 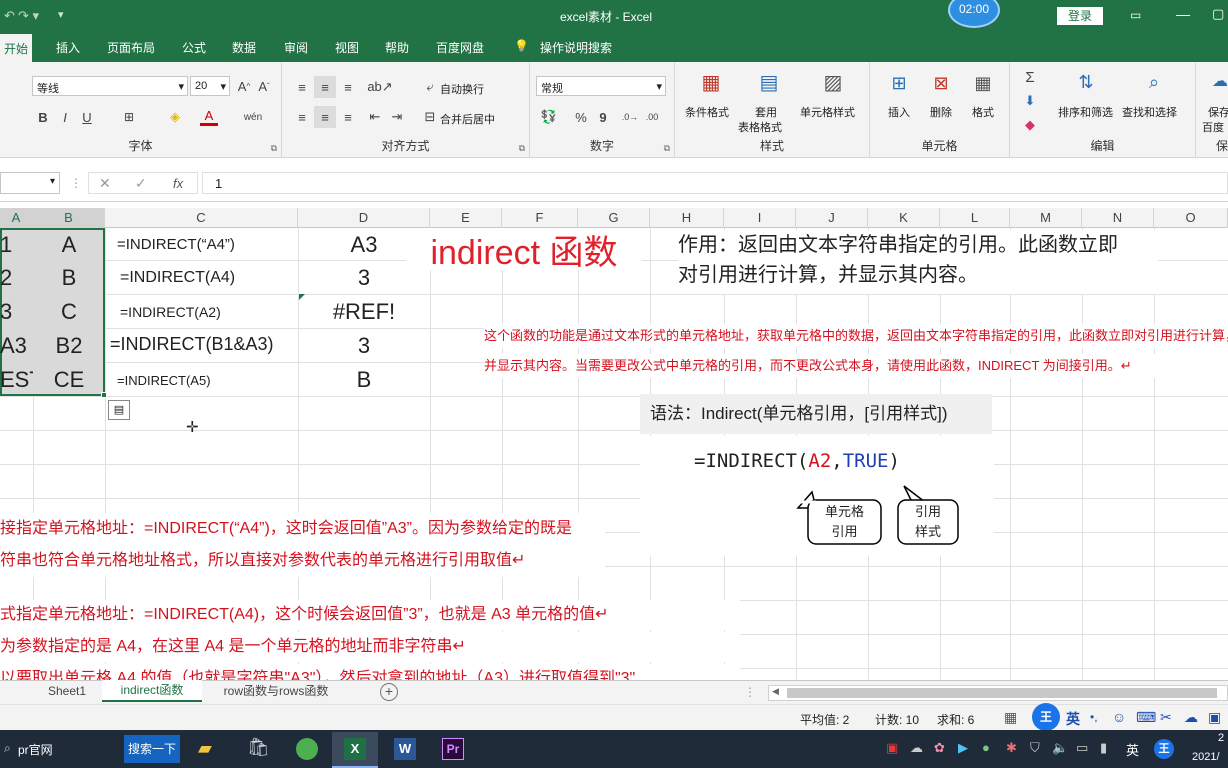 What do you see at coordinates (904, 218) in the screenshot?
I see `col-header-k: K` at bounding box center [904, 218].